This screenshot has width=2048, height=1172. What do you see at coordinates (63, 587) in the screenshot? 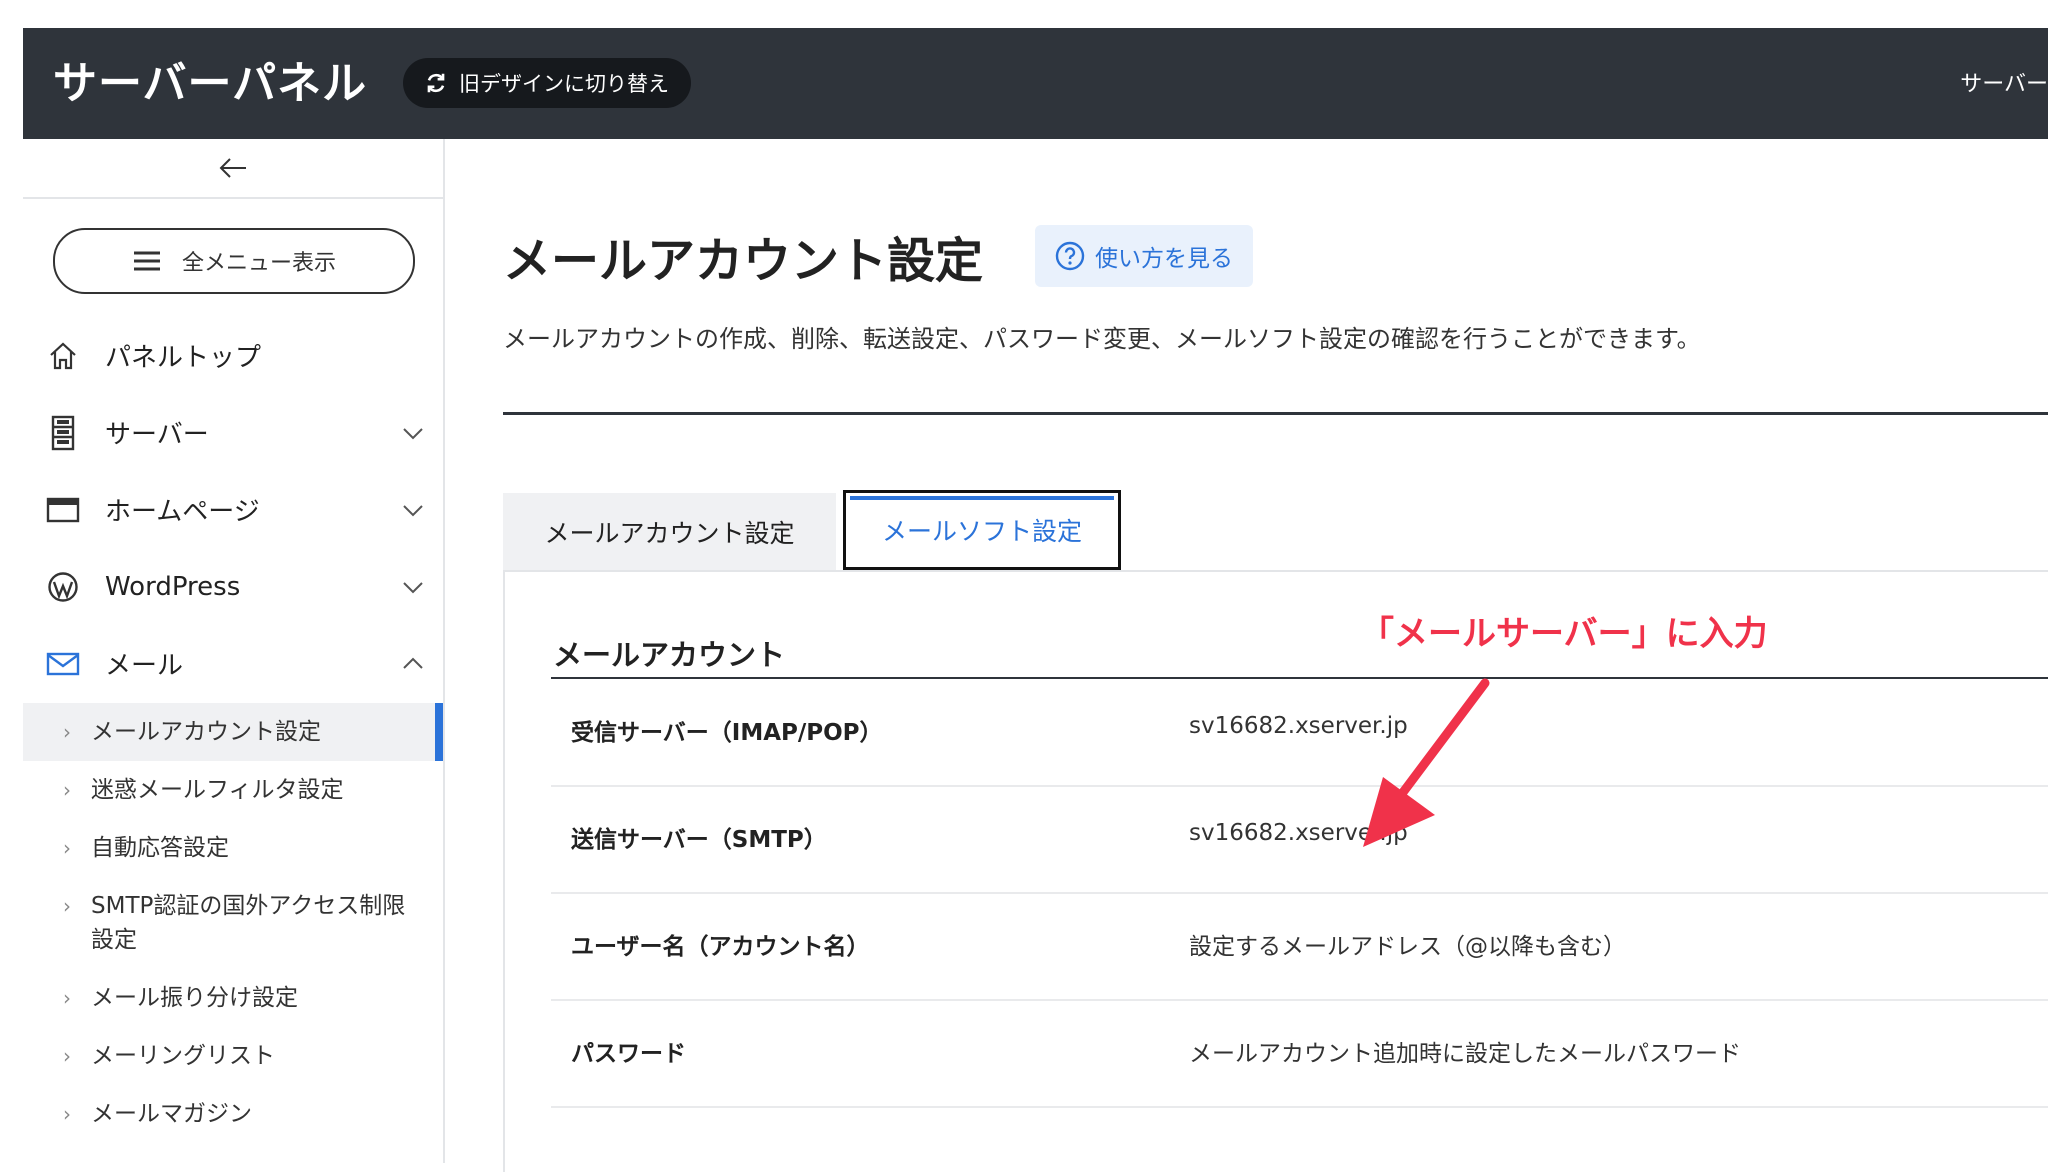
I see `wordpress-icon` at bounding box center [63, 587].